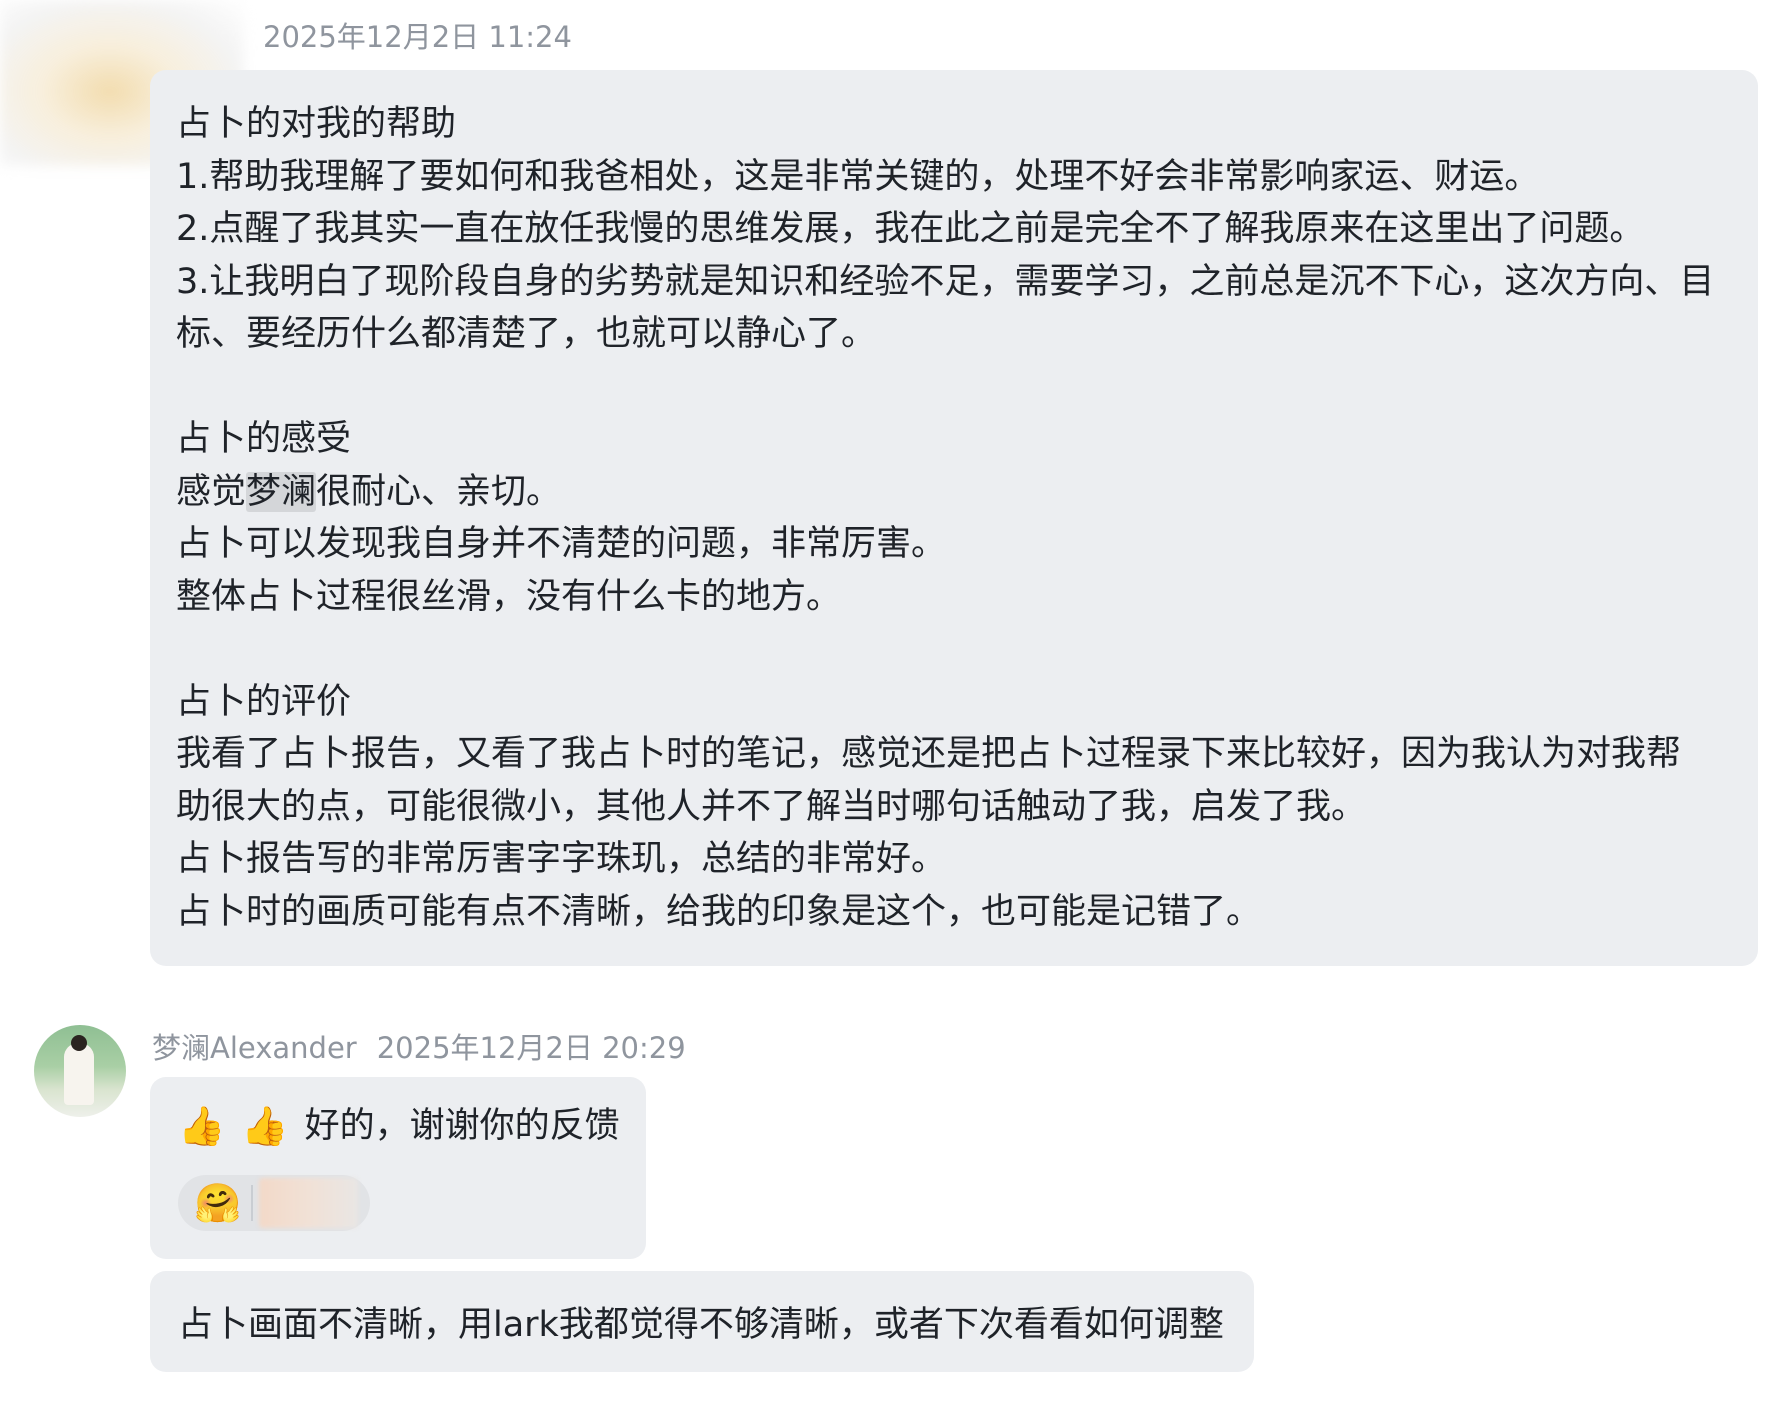 The height and width of the screenshot is (1424, 1770). I want to click on message-header: 2025年12月2日 11:24, so click(417, 35).